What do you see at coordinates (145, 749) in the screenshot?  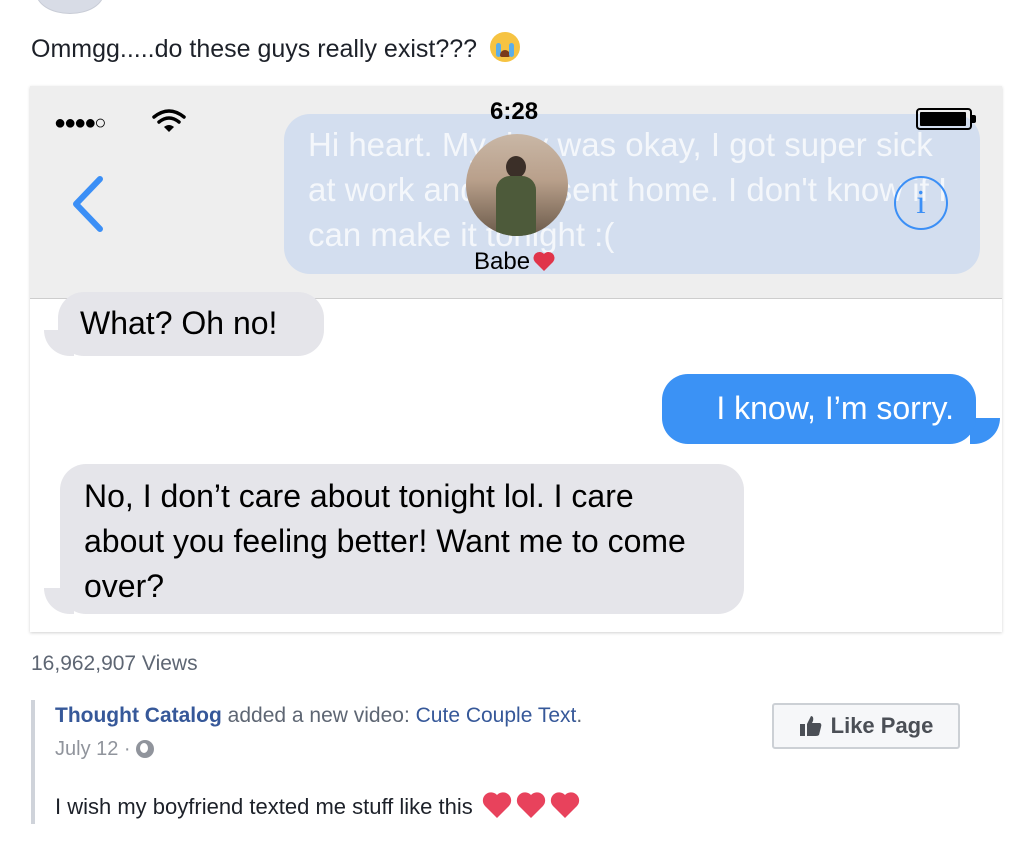 I see `globe-icon` at bounding box center [145, 749].